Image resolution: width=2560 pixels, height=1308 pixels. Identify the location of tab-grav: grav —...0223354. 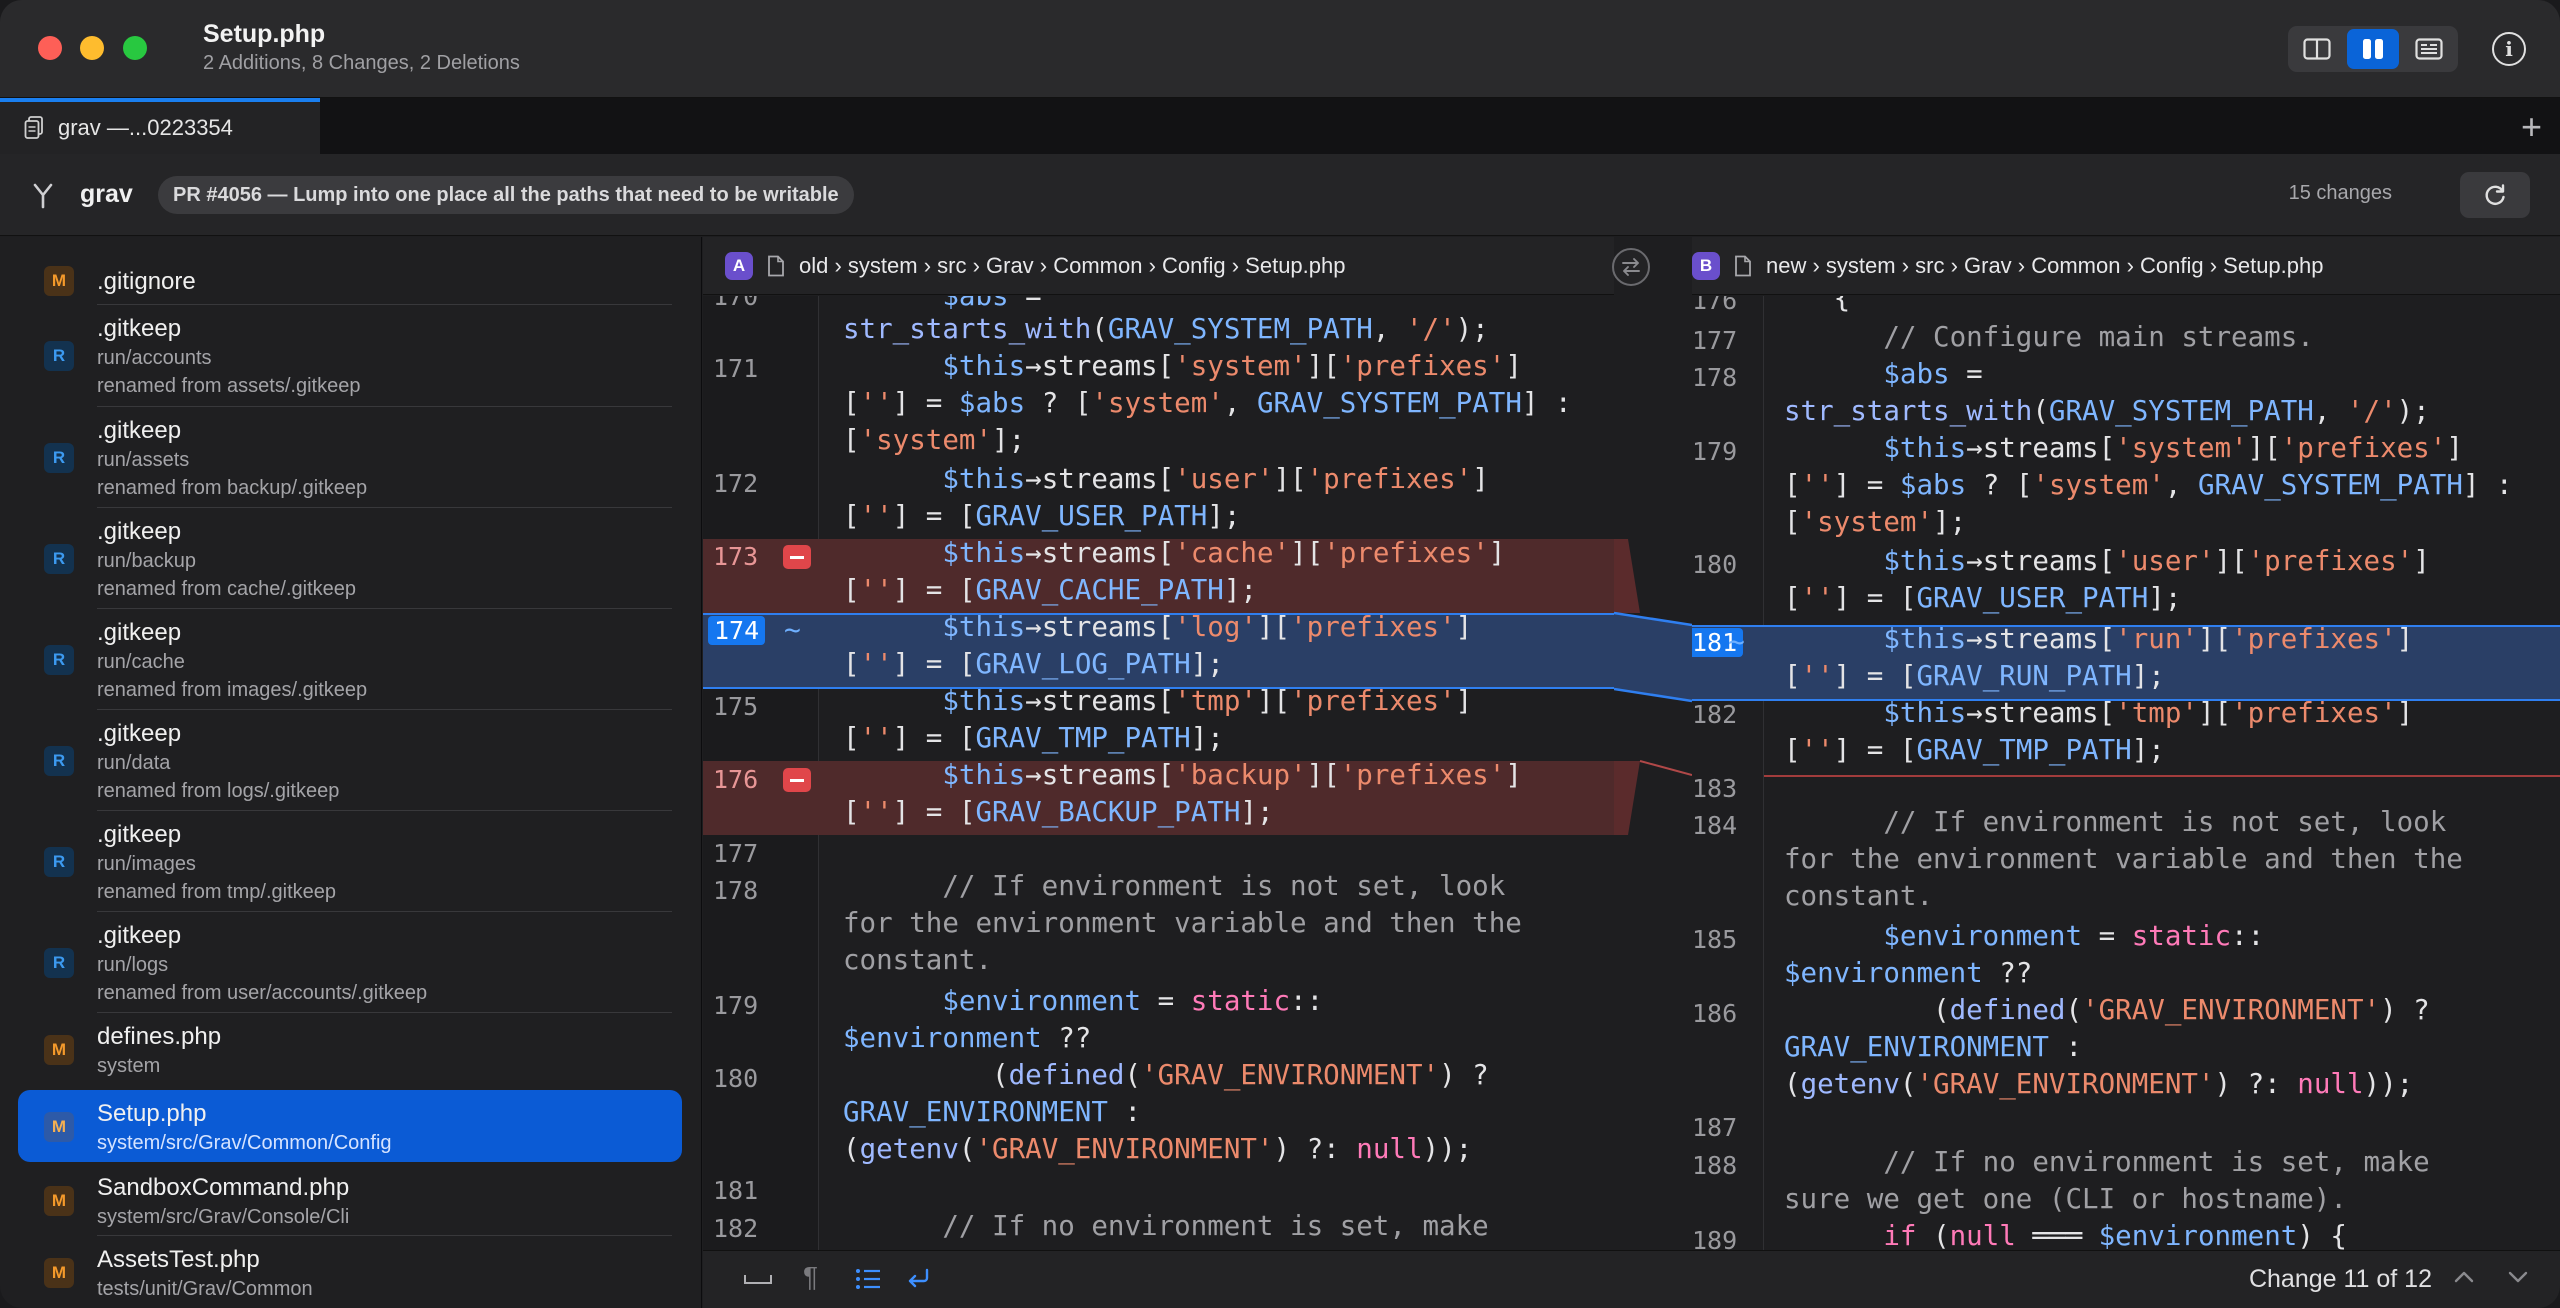
(160, 126).